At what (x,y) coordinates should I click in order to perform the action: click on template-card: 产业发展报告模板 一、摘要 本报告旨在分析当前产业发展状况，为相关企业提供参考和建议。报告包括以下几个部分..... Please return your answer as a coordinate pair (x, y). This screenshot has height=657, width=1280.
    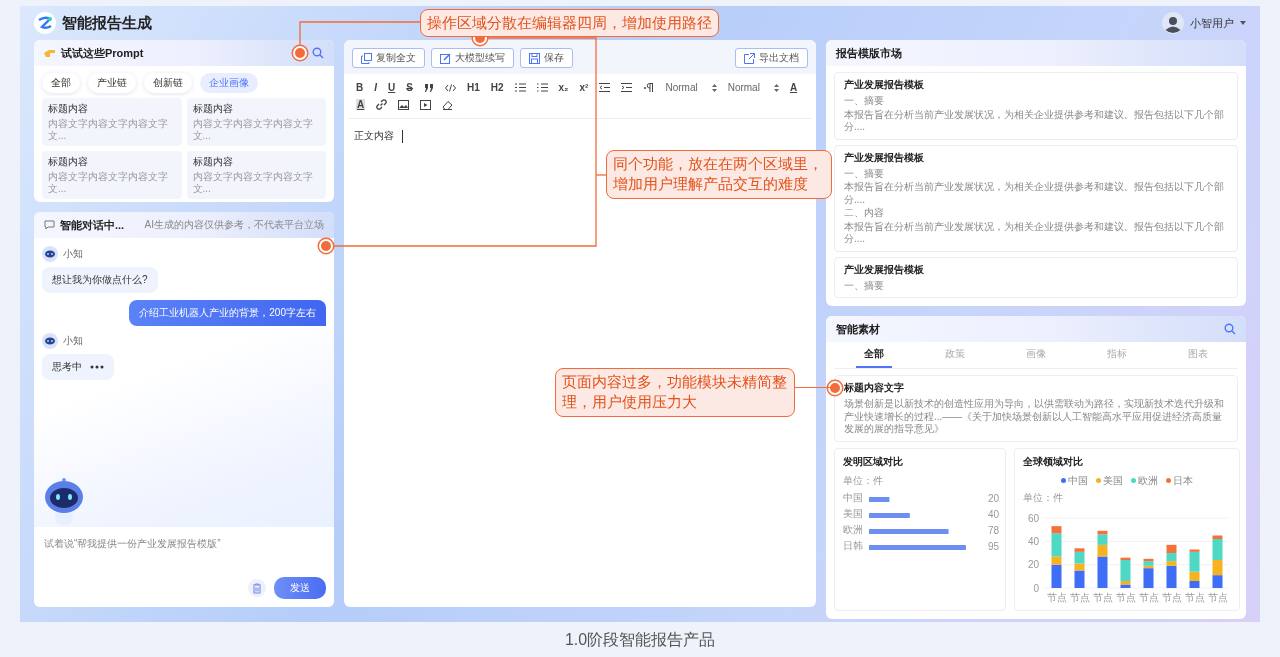
    Looking at the image, I should click on (1036, 106).